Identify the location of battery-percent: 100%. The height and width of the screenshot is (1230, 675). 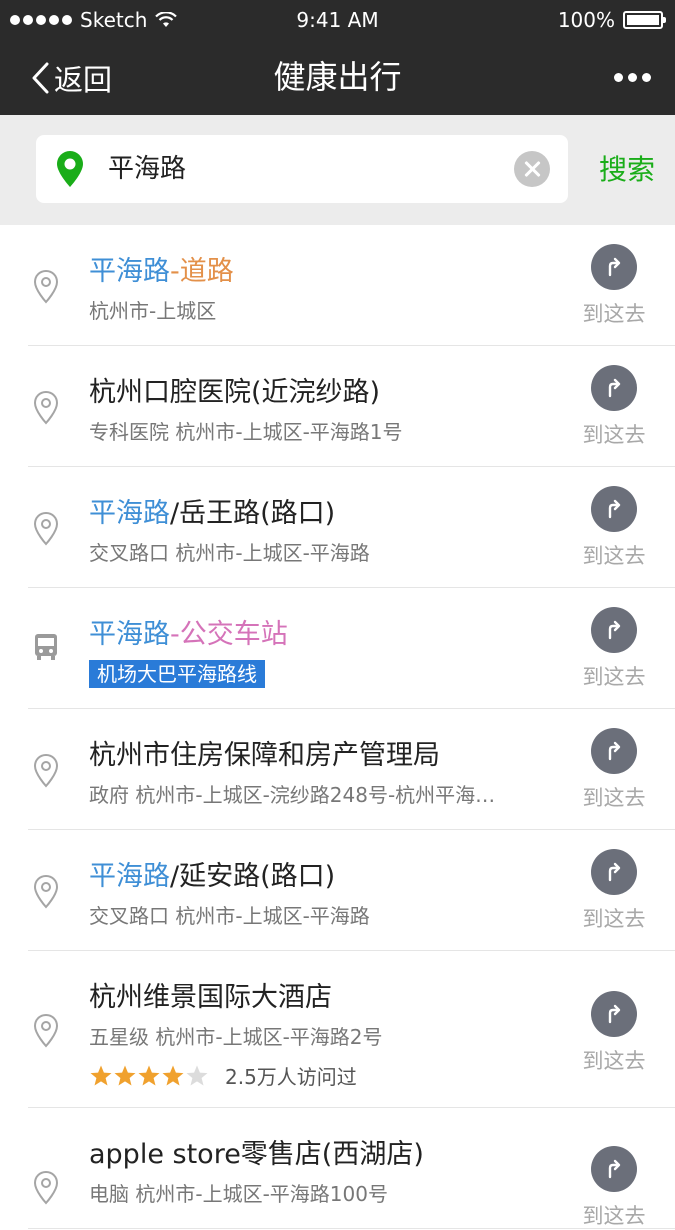
(586, 20).